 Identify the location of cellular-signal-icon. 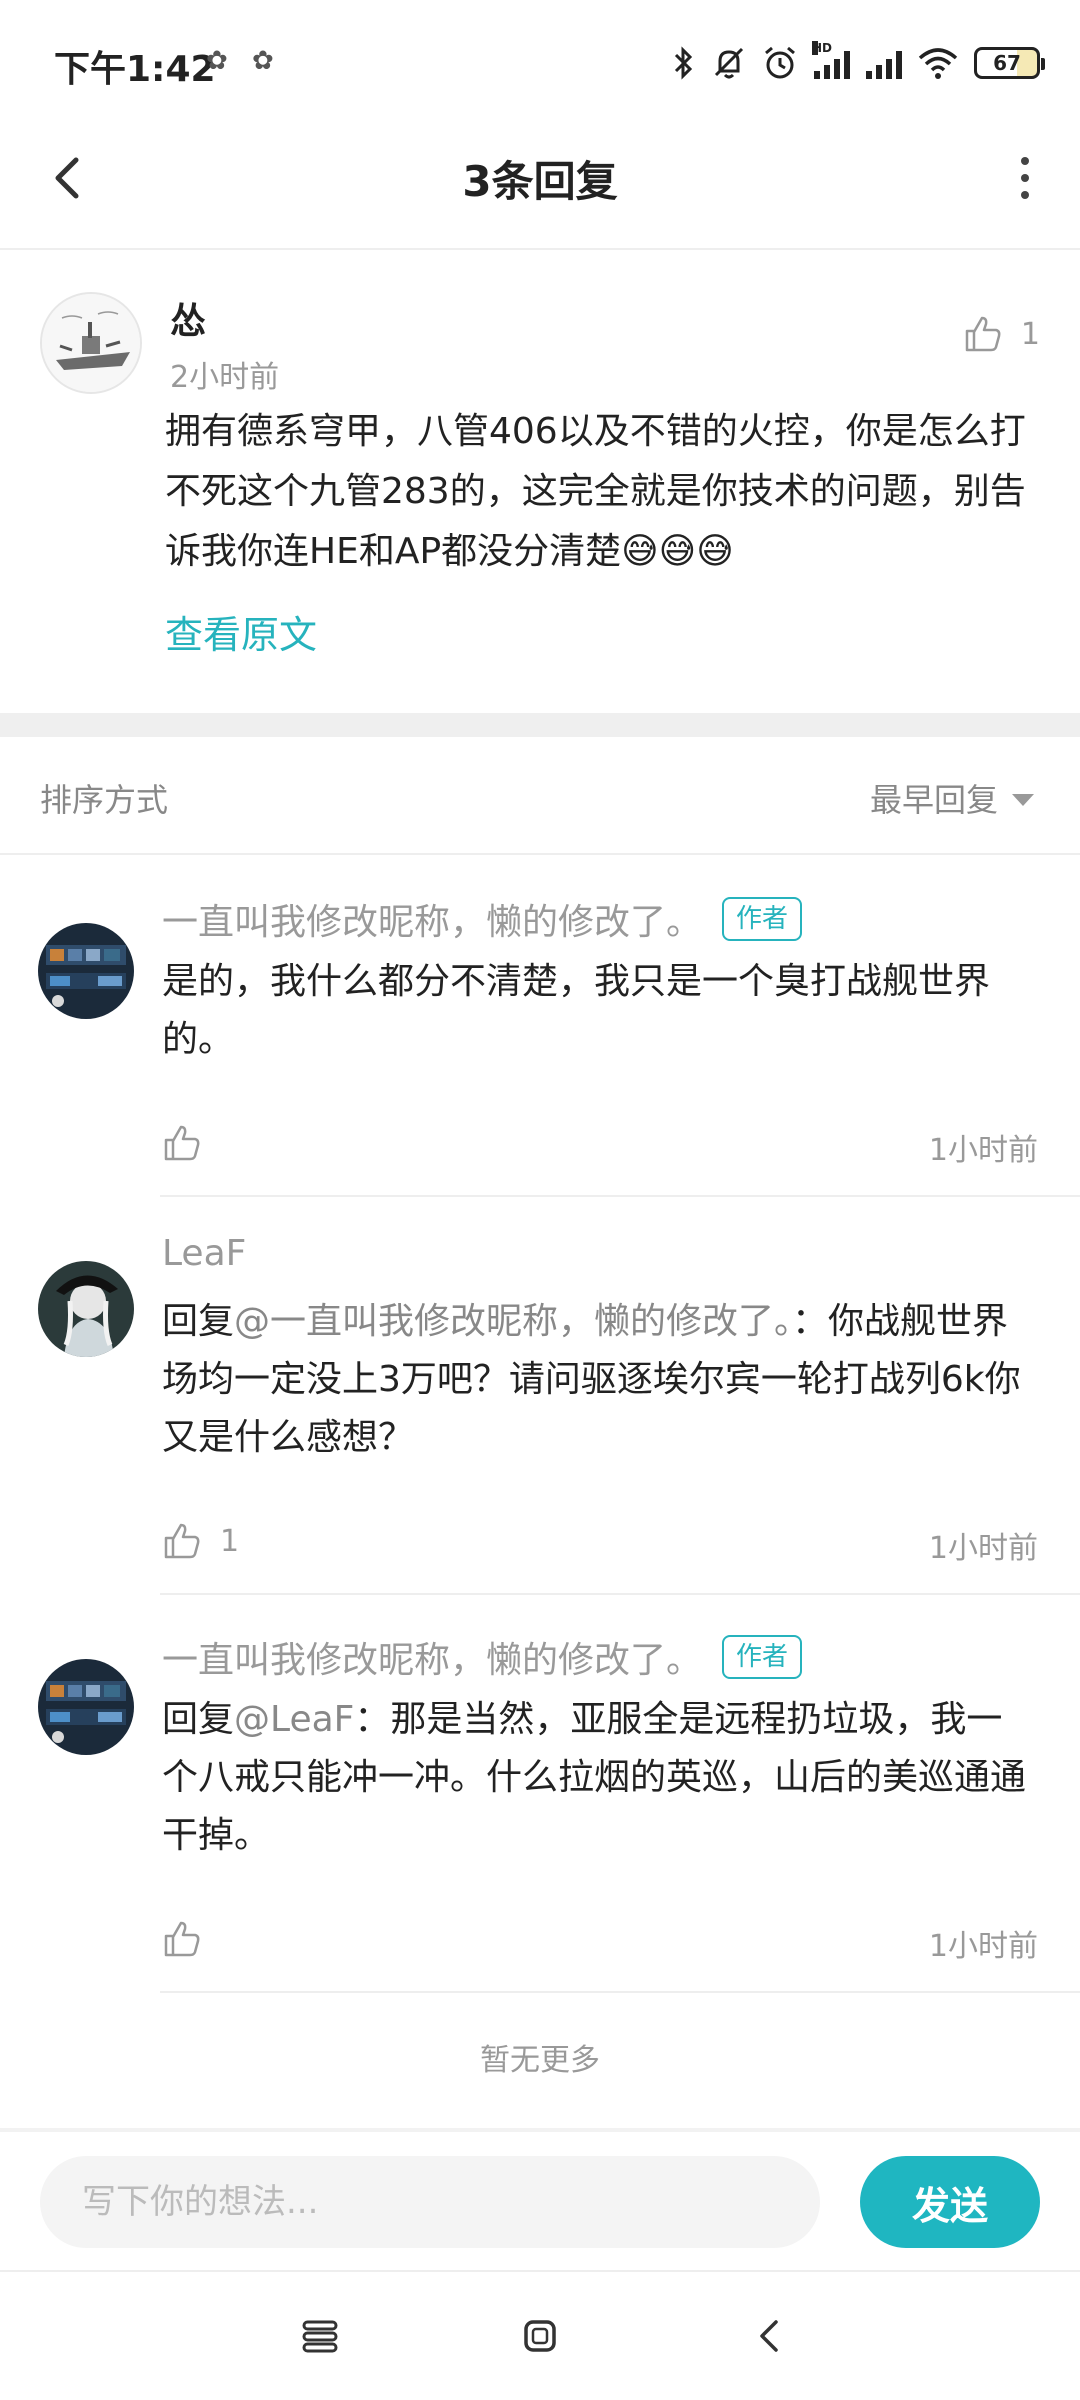
(884, 63).